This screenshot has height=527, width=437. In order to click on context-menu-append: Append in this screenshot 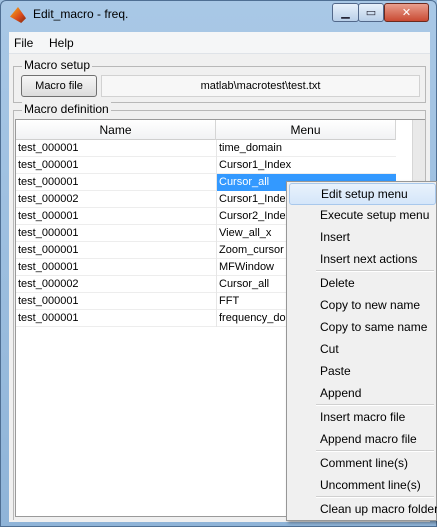, I will do `click(362, 394)`.